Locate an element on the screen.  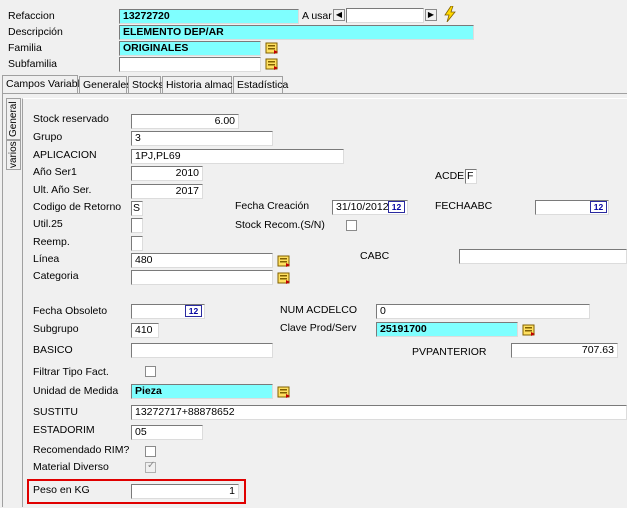
tab-stocks: Stocks is located at coordinates (146, 84).